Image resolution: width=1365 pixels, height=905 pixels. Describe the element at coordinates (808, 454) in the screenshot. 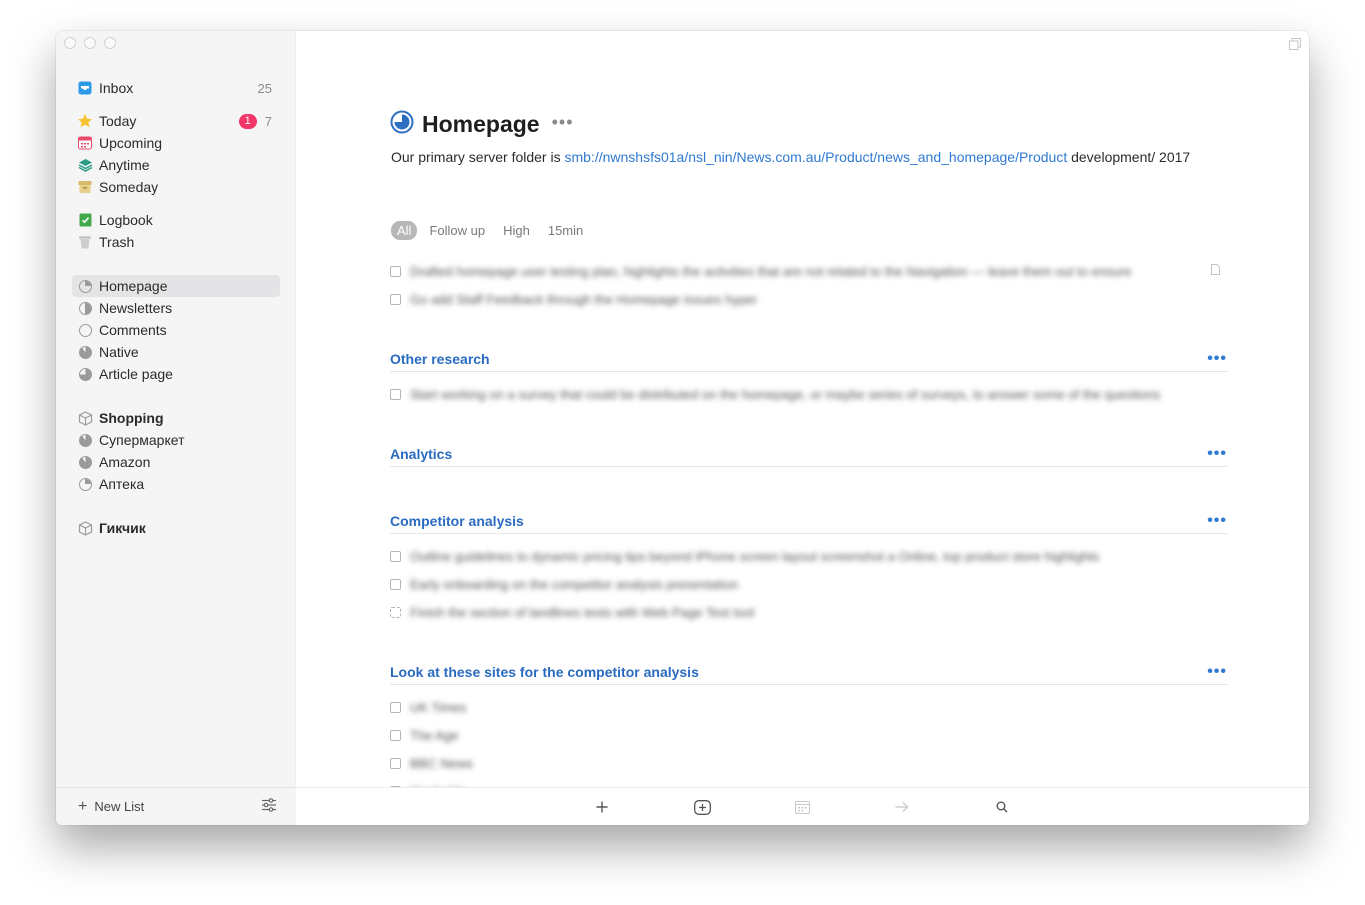

I see `heading-analytics: Analytics •••` at that location.